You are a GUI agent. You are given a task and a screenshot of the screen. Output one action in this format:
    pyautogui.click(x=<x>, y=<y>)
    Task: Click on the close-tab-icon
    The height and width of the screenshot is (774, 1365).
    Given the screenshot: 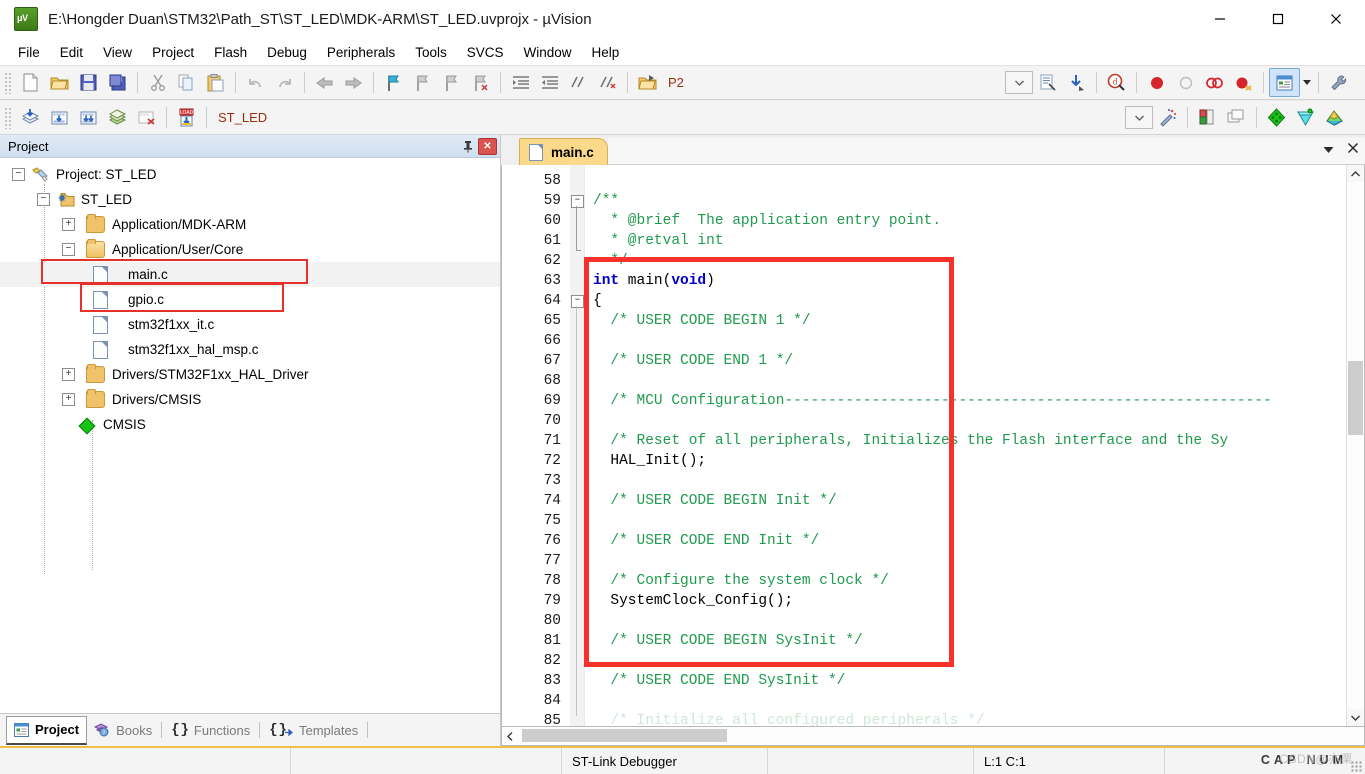 What is the action you would take?
    pyautogui.click(x=1353, y=149)
    